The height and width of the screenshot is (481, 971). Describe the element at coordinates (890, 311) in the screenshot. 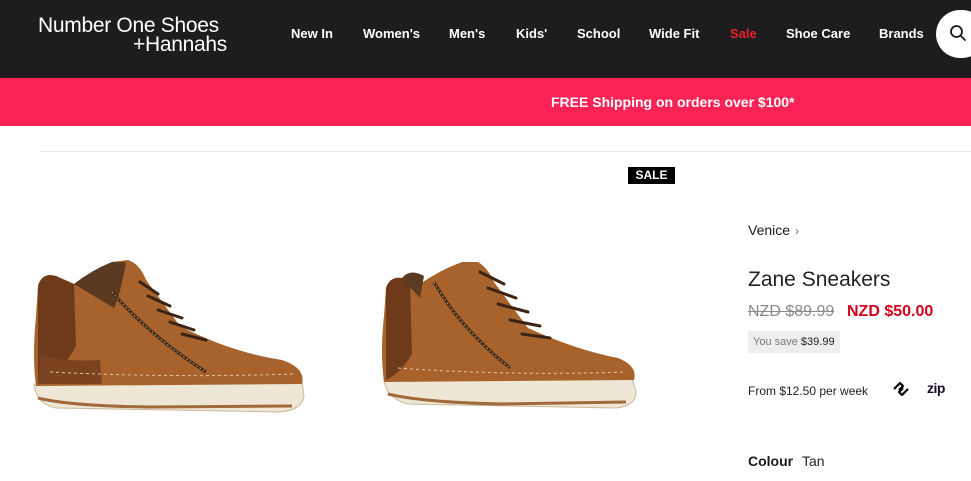

I see `sale-price: NZD $50.00` at that location.